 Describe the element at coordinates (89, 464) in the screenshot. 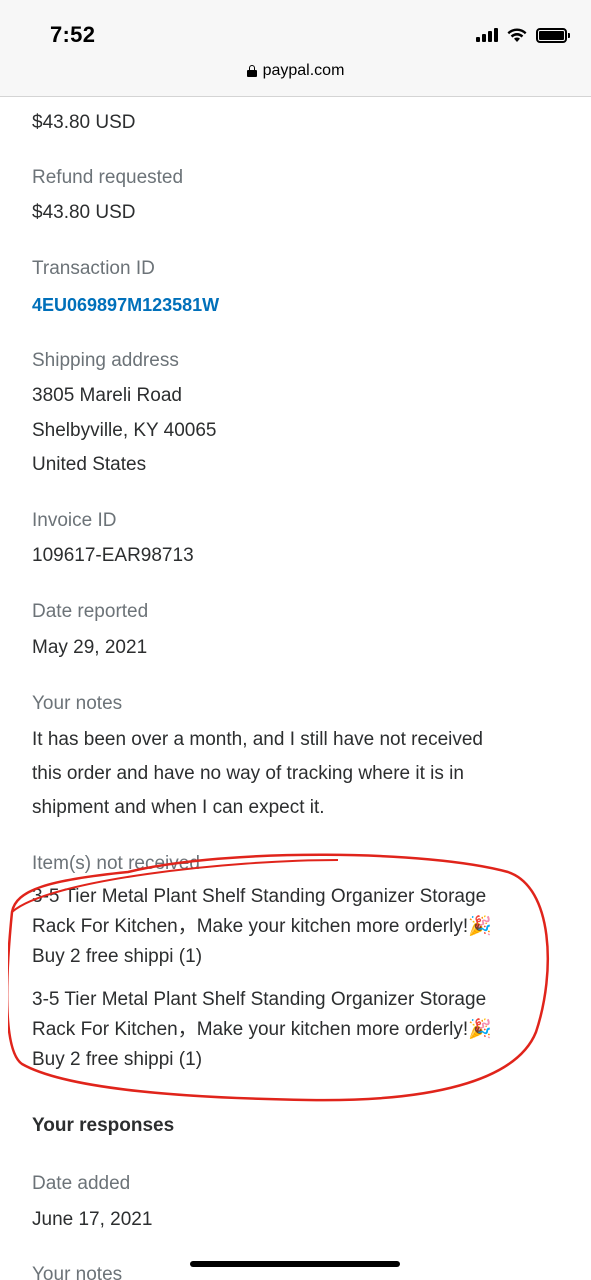

I see `shipping-line-3: United States` at that location.